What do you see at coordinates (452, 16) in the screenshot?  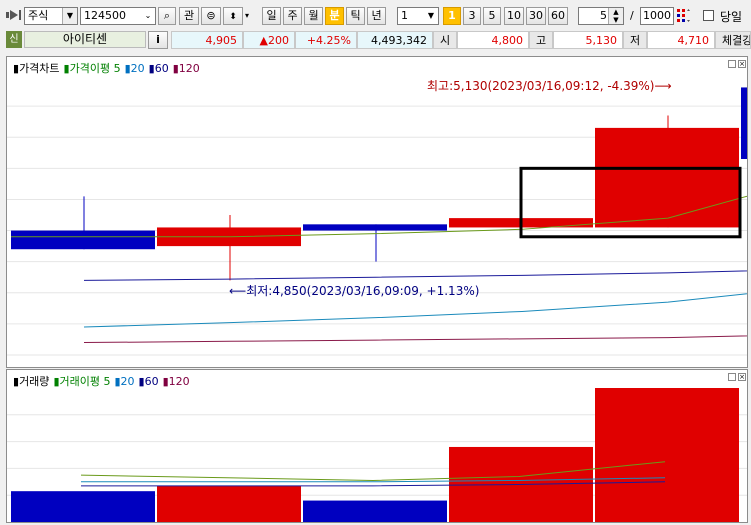 I see `quick-interval-1: 1` at bounding box center [452, 16].